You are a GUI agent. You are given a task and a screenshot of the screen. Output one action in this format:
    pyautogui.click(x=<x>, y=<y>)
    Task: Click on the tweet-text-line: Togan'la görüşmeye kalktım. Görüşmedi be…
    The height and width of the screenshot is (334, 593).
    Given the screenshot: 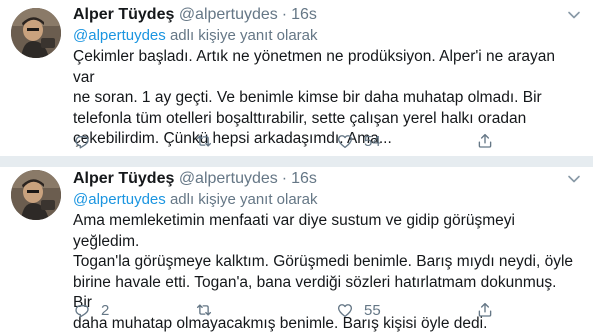 What is the action you would take?
    pyautogui.click(x=325, y=262)
    